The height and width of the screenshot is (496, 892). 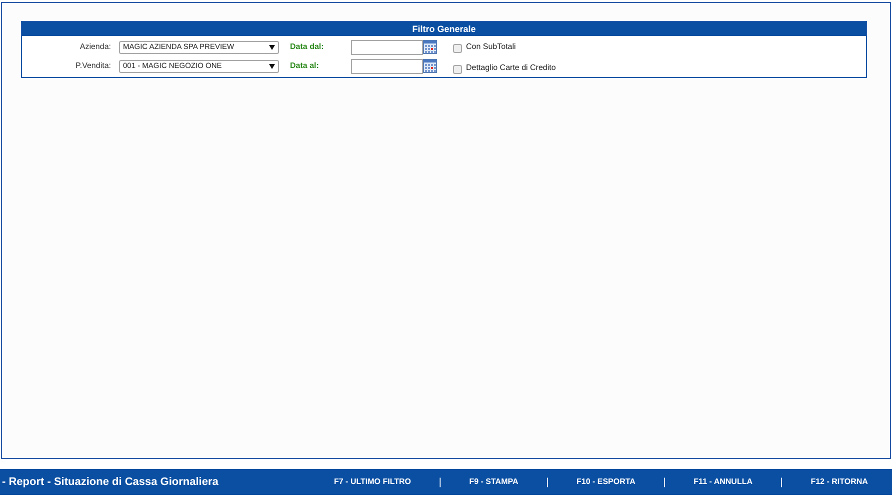 What do you see at coordinates (444, 29) in the screenshot?
I see `filter-title: Filtro Generale` at bounding box center [444, 29].